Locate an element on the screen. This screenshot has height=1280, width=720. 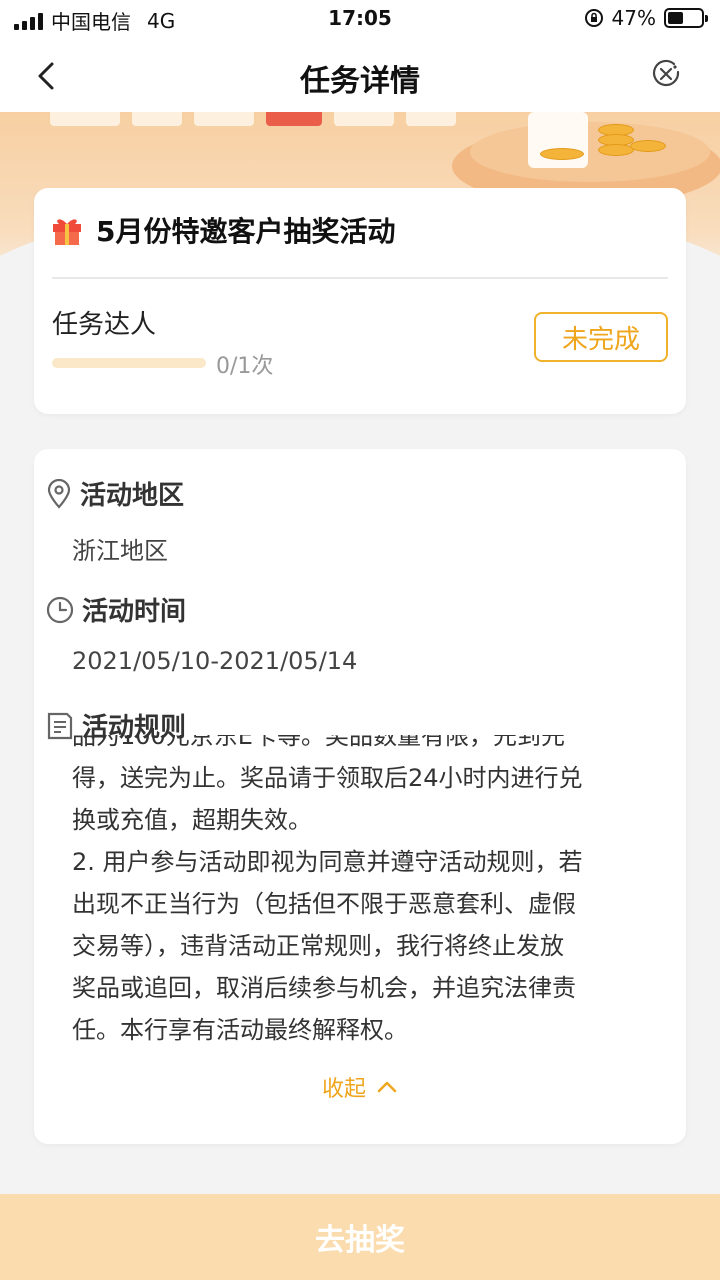
nav-bar: 任务详情 is located at coordinates (360, 76).